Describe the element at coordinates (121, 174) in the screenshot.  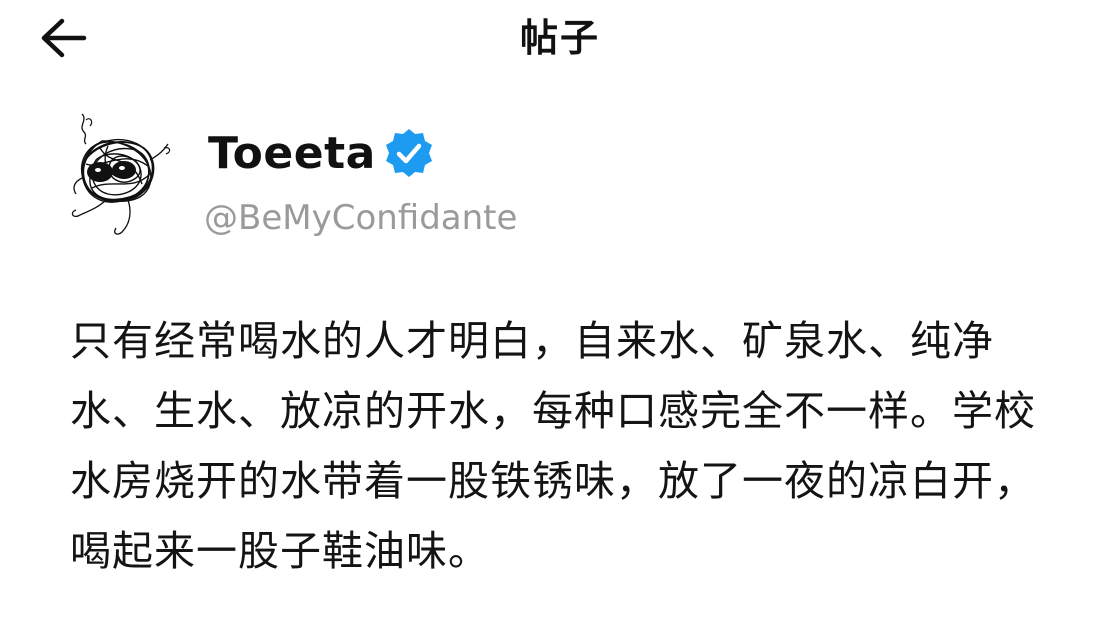
I see `scribble-creature-avatar` at that location.